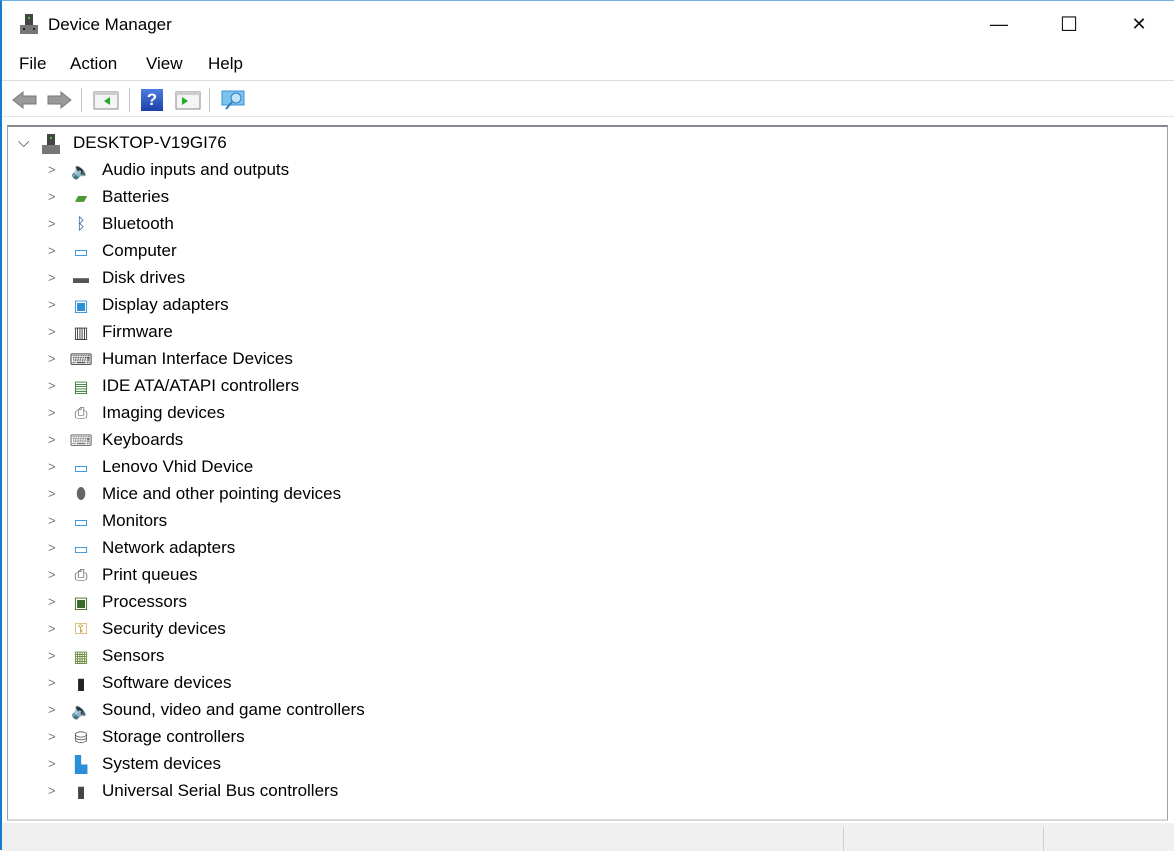 The width and height of the screenshot is (1174, 851). Describe the element at coordinates (81, 575) in the screenshot. I see `printer-icon: ⎙` at that location.